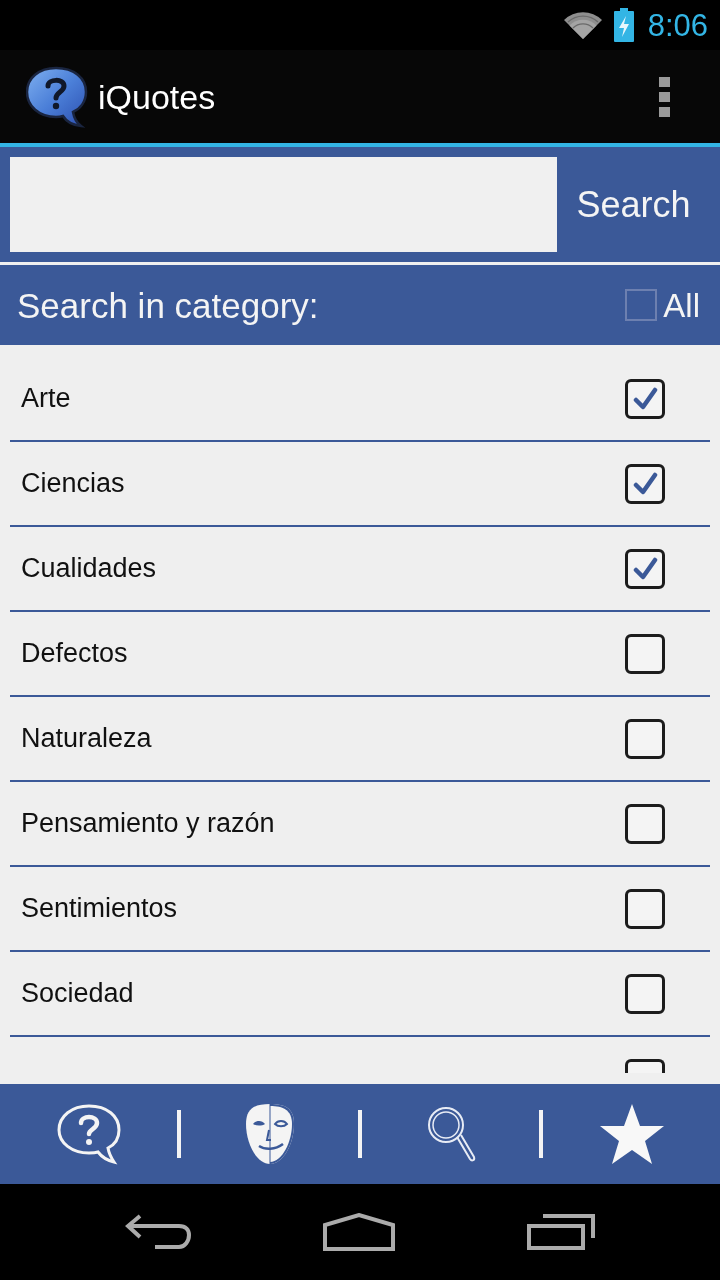 The height and width of the screenshot is (1280, 720). What do you see at coordinates (158, 1232) in the screenshot?
I see `back-icon` at bounding box center [158, 1232].